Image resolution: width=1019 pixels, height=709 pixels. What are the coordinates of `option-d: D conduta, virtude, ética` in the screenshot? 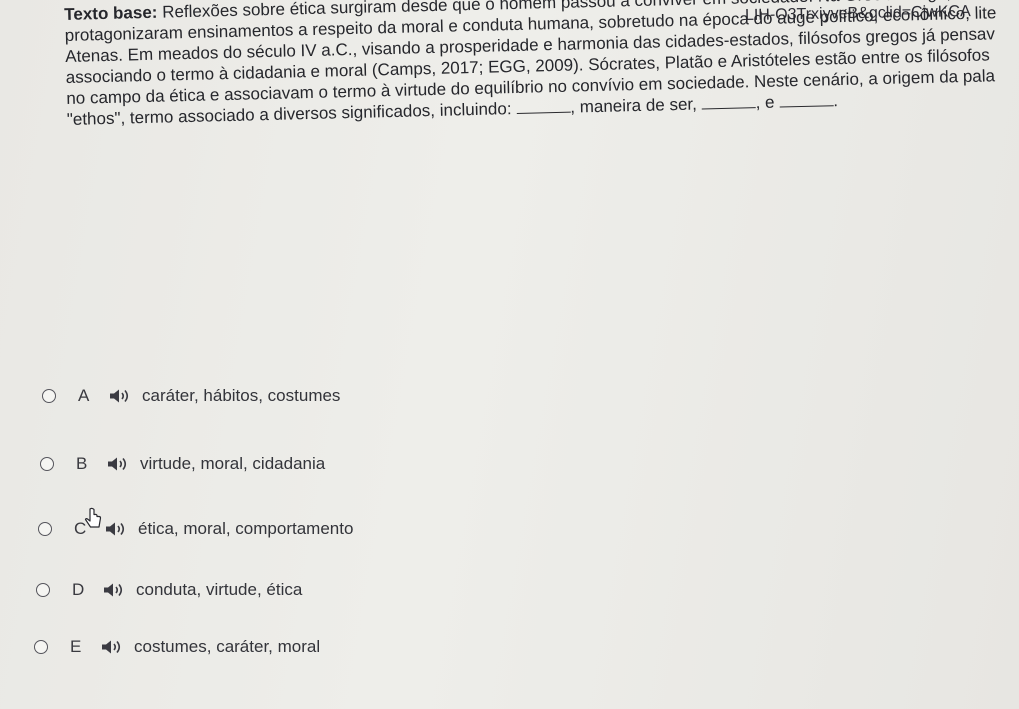 It's located at (169, 590).